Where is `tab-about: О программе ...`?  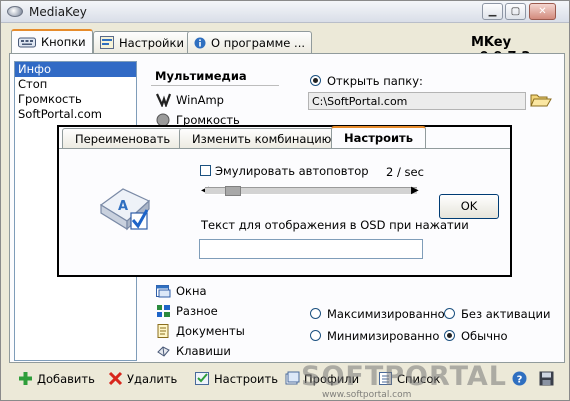
tab-about: О программе ... is located at coordinates (249, 42).